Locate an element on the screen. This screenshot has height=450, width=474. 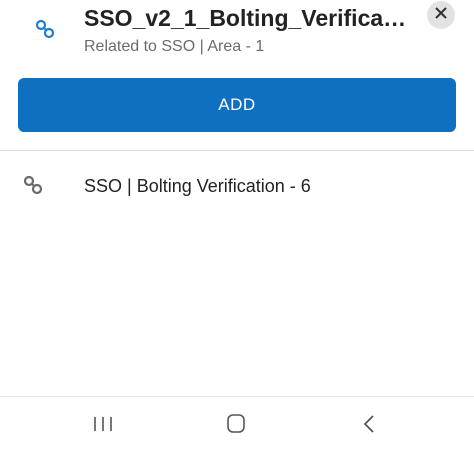
close-button is located at coordinates (441, 15).